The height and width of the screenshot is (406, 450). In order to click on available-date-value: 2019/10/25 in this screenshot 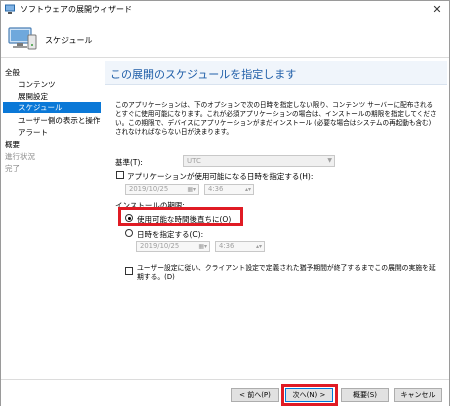, I will do `click(149, 189)`.